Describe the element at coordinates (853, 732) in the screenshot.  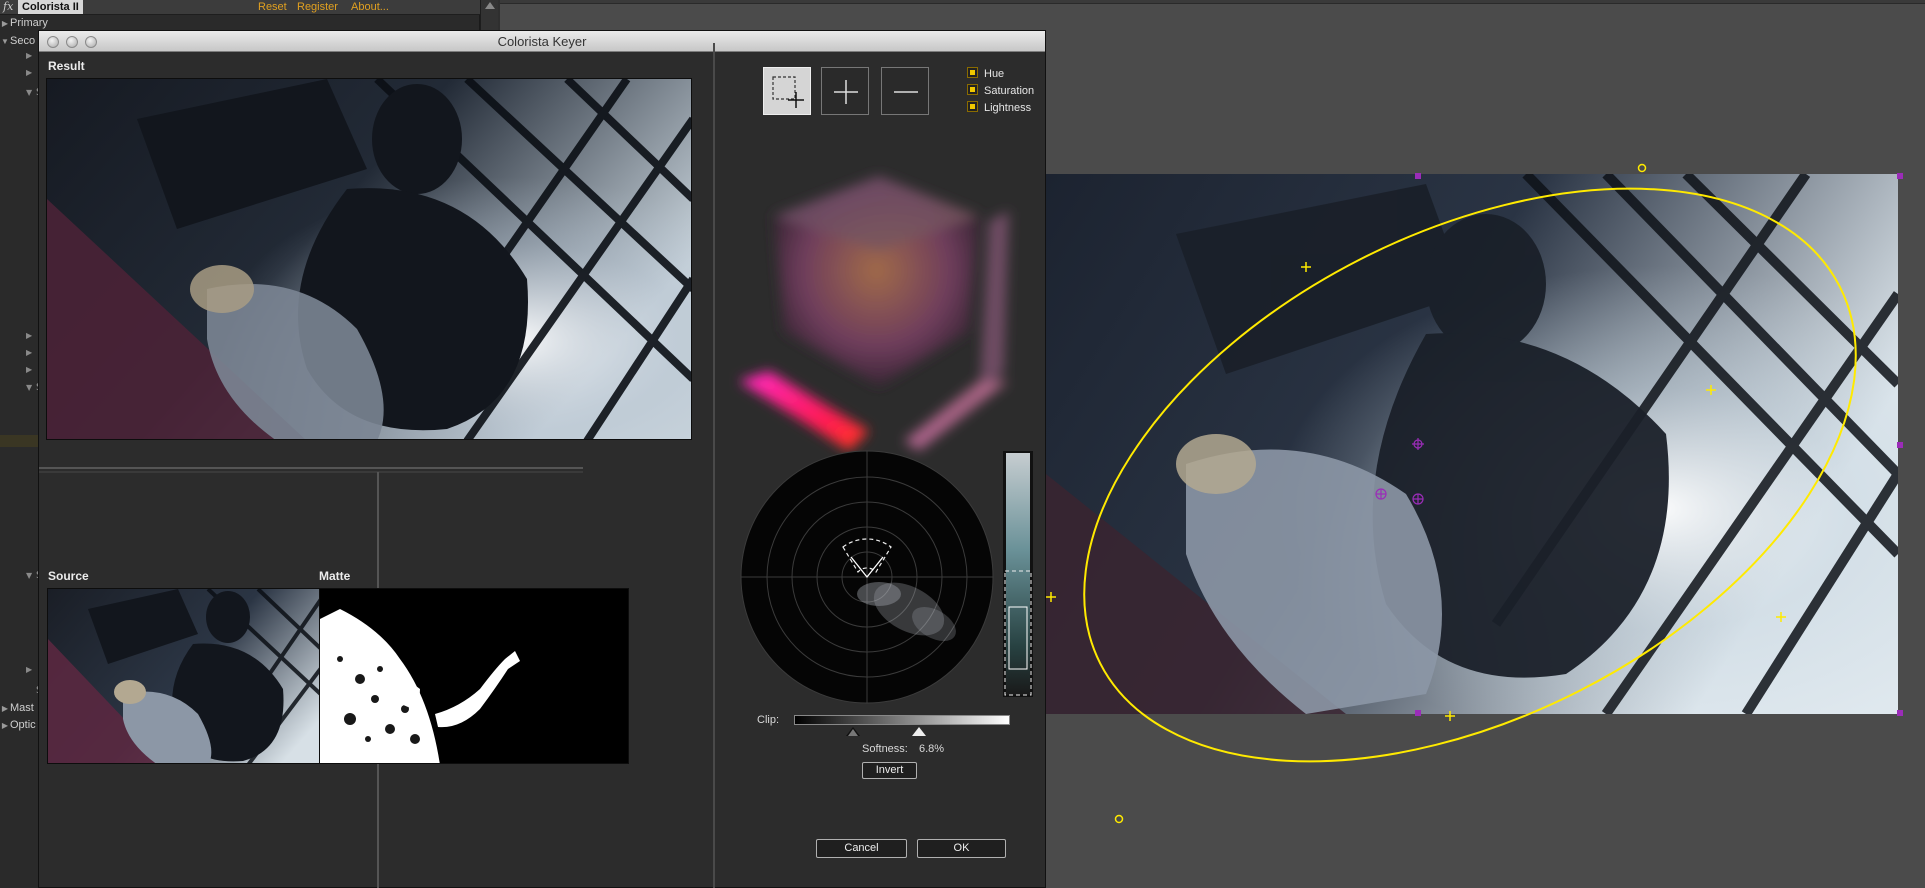
I see `clip-low-handle-inner` at that location.